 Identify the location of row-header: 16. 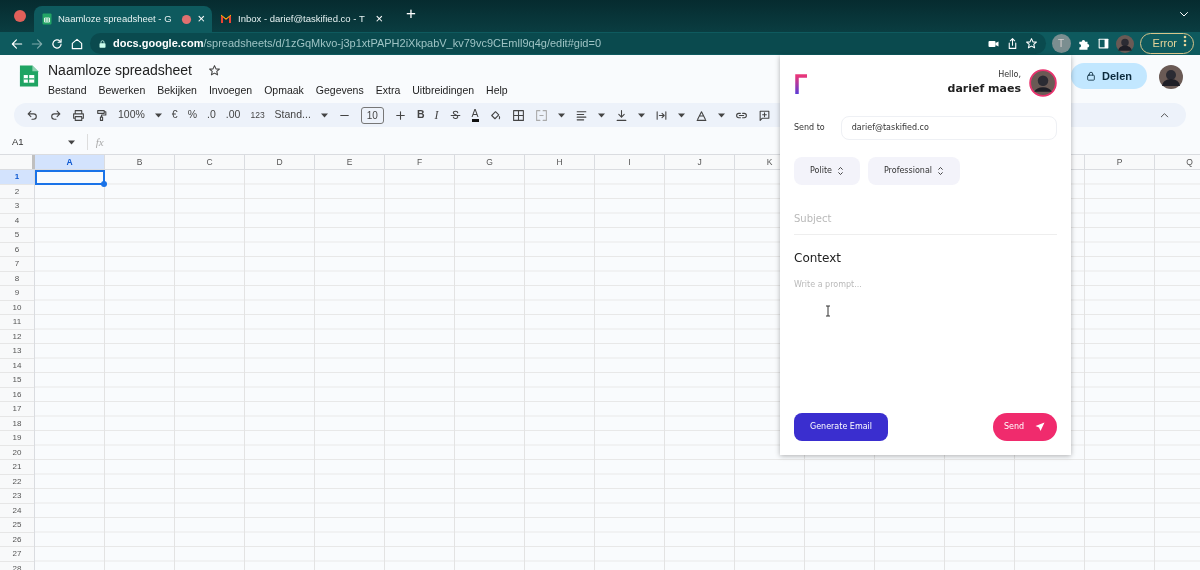
(17, 394).